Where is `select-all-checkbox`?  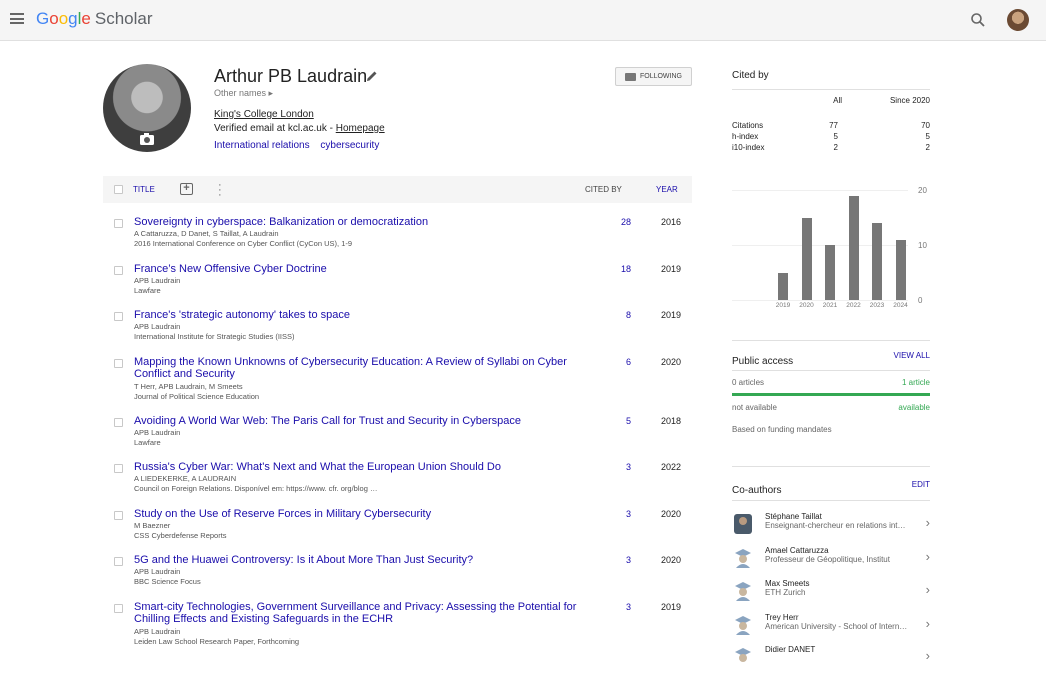 select-all-checkbox is located at coordinates (118, 189).